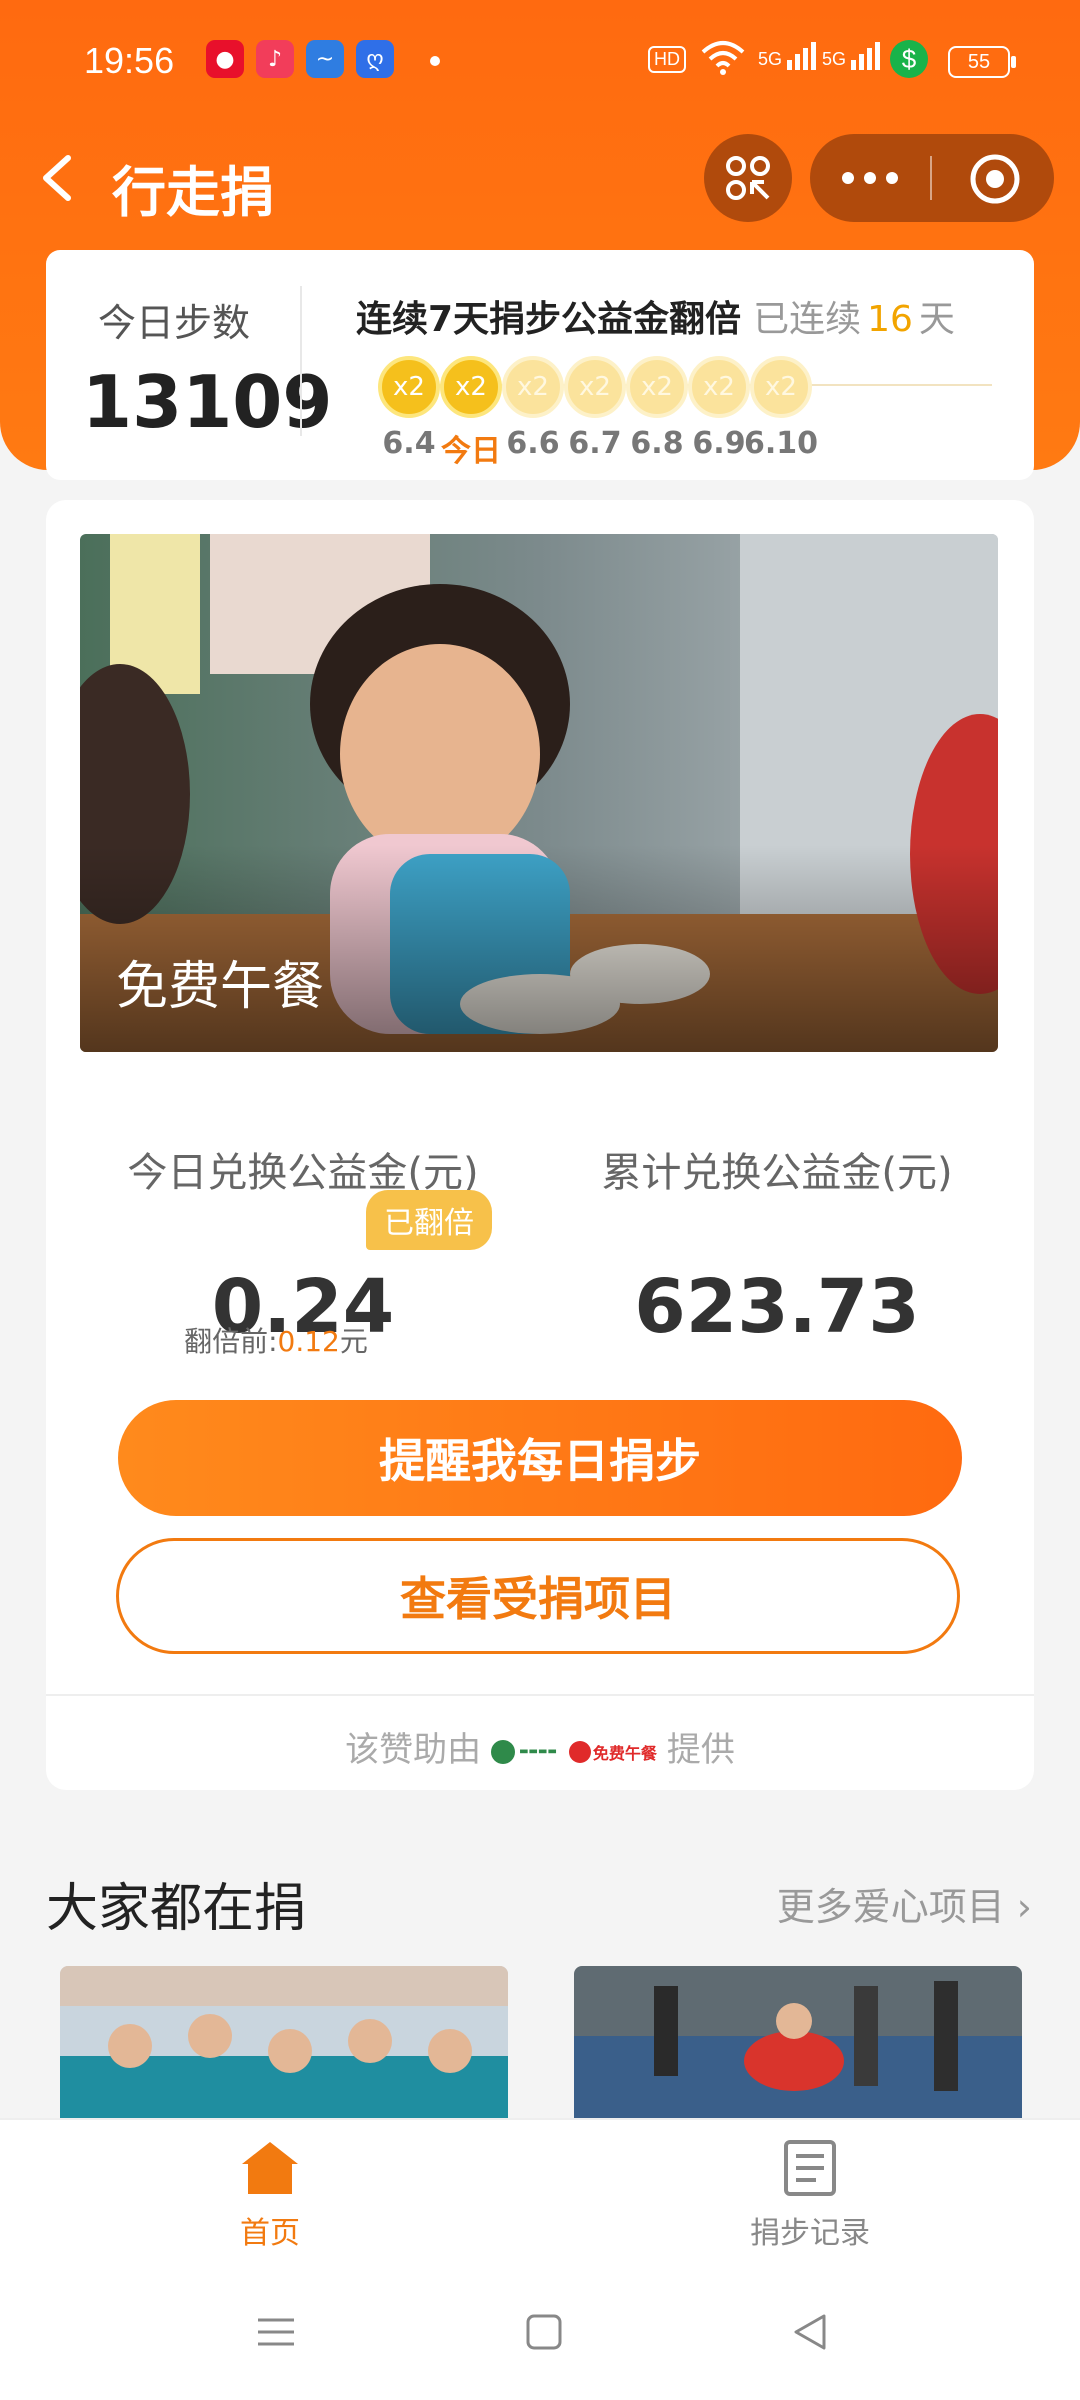  Describe the element at coordinates (870, 180) in the screenshot. I see `more-icon` at that location.